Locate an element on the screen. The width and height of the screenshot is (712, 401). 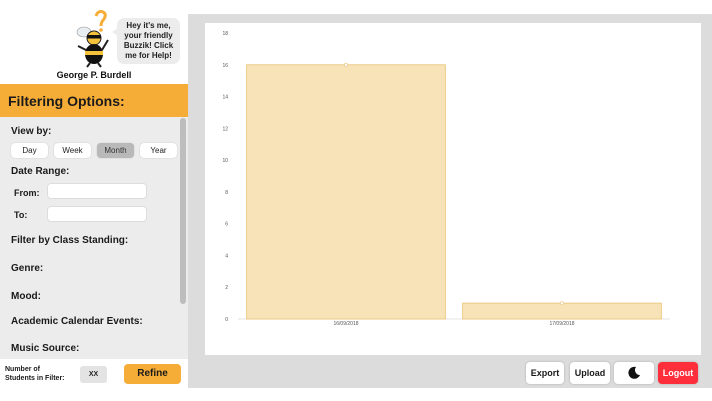
x-tick-label: 17/09/2018 is located at coordinates (561, 324).